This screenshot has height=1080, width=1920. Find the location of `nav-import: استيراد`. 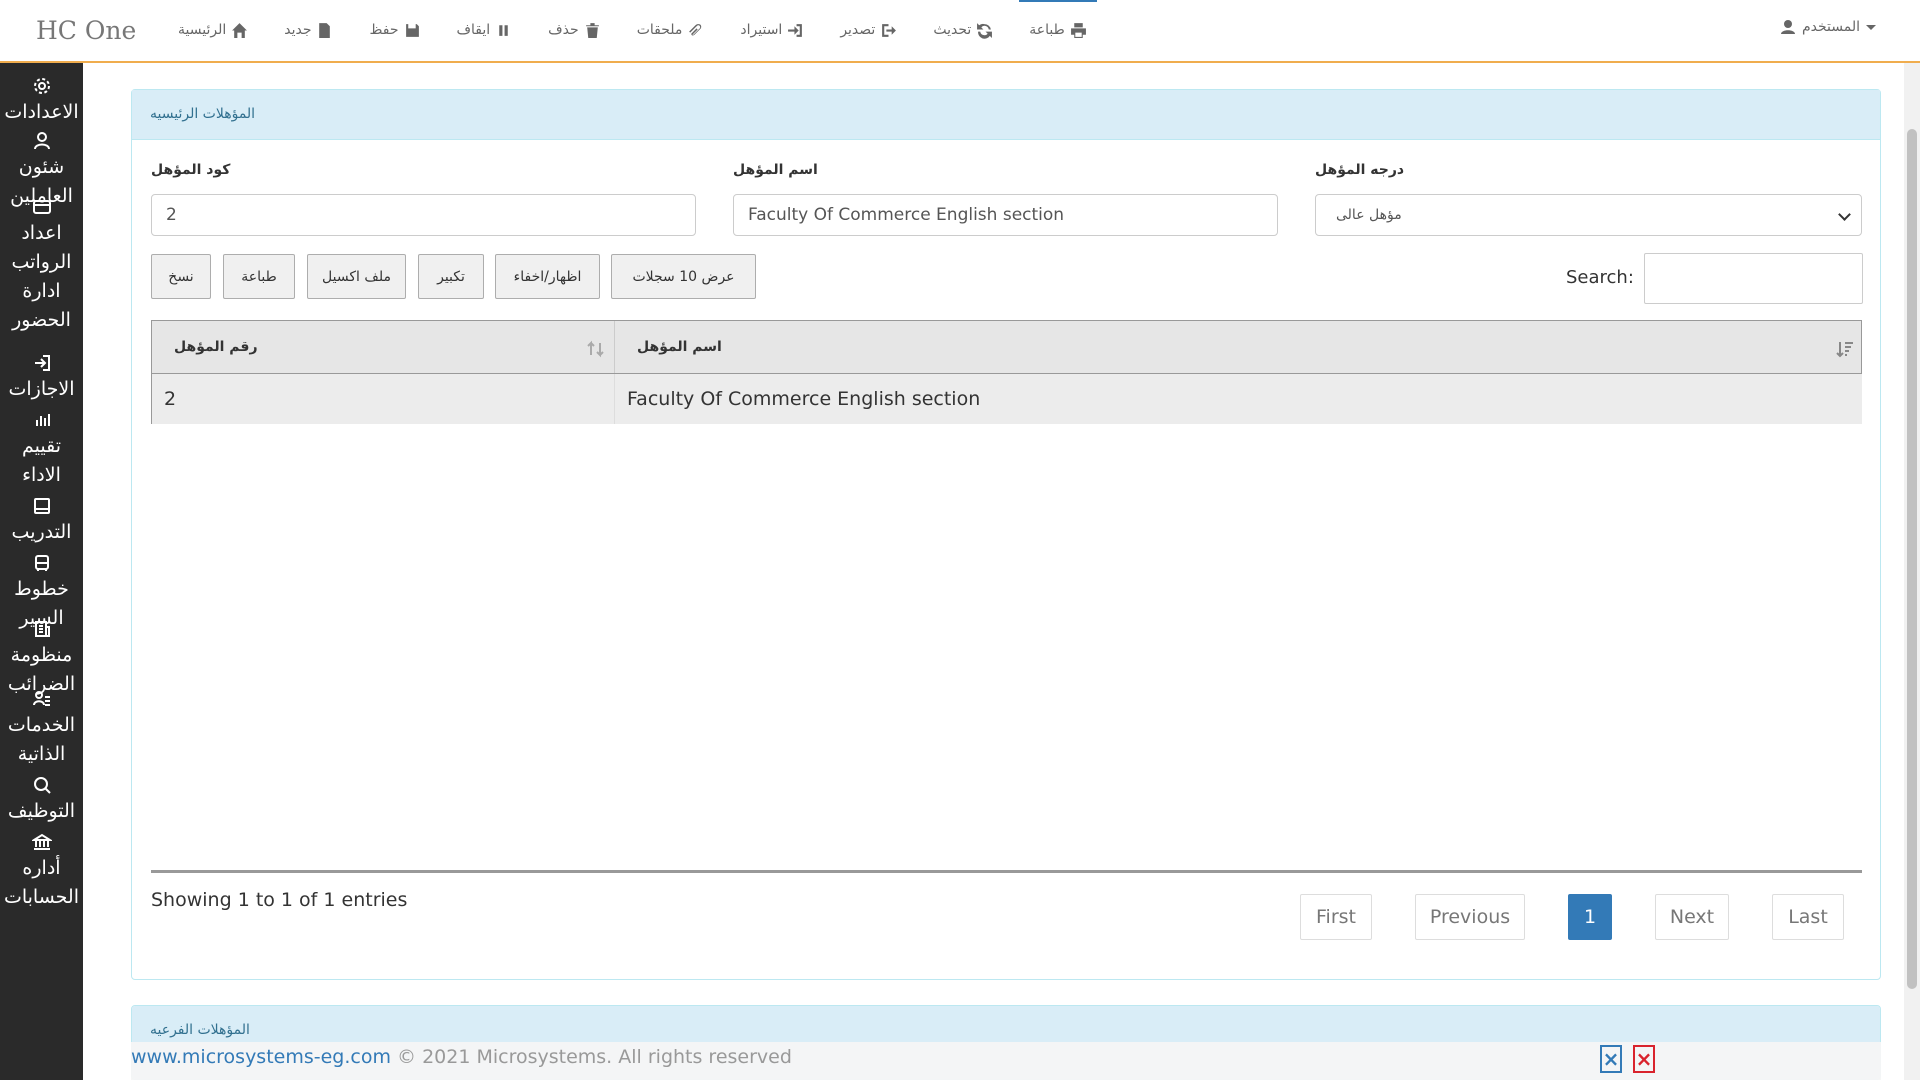

nav-import: استيراد is located at coordinates (772, 30).